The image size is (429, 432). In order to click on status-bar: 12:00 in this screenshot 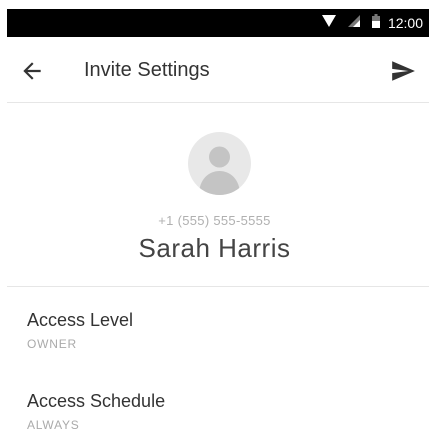, I will do `click(218, 23)`.